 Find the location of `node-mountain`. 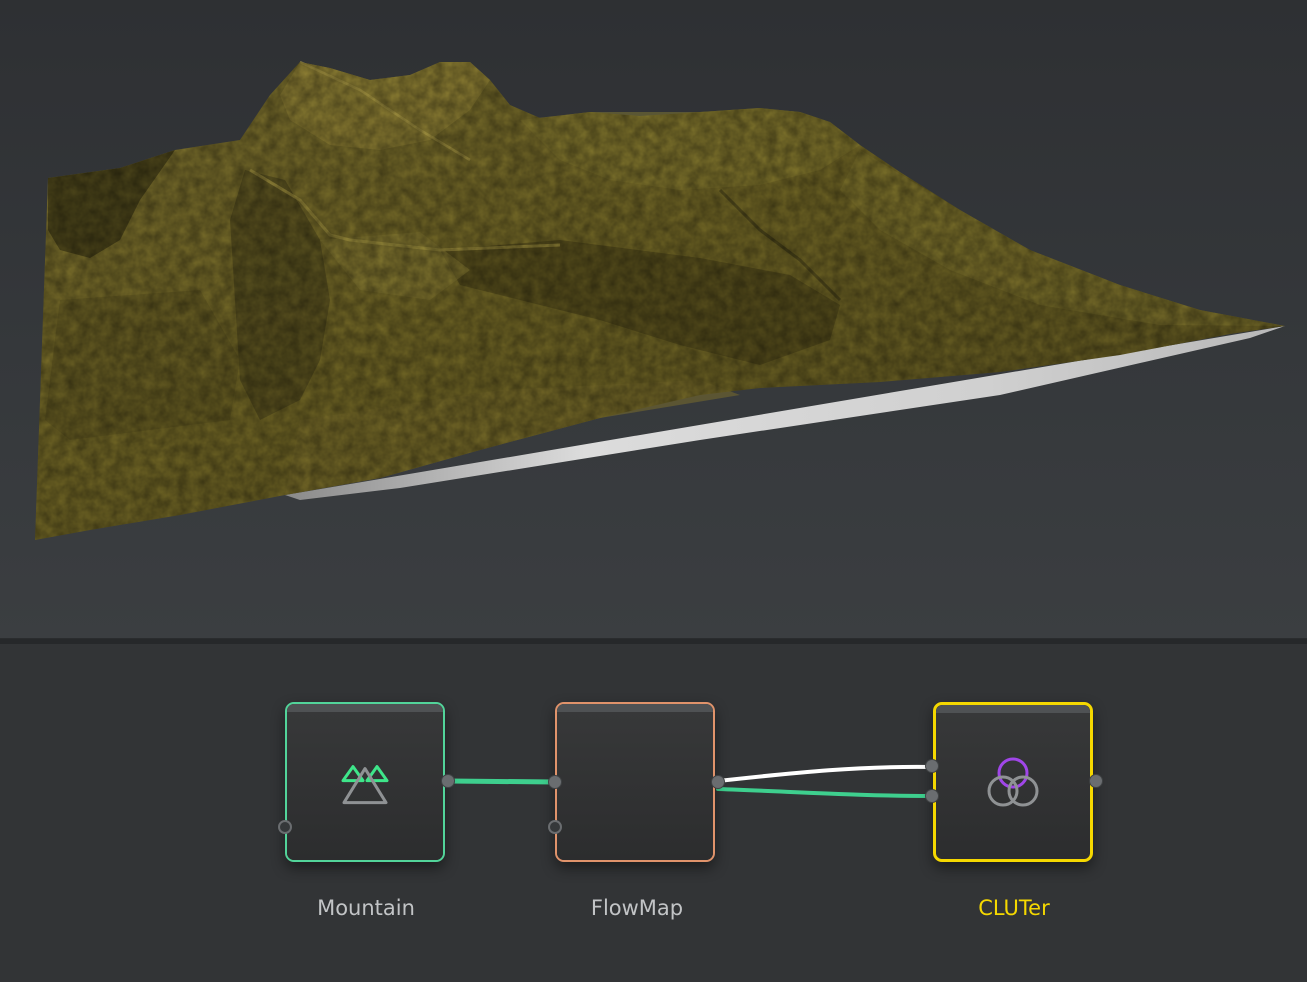

node-mountain is located at coordinates (365, 782).